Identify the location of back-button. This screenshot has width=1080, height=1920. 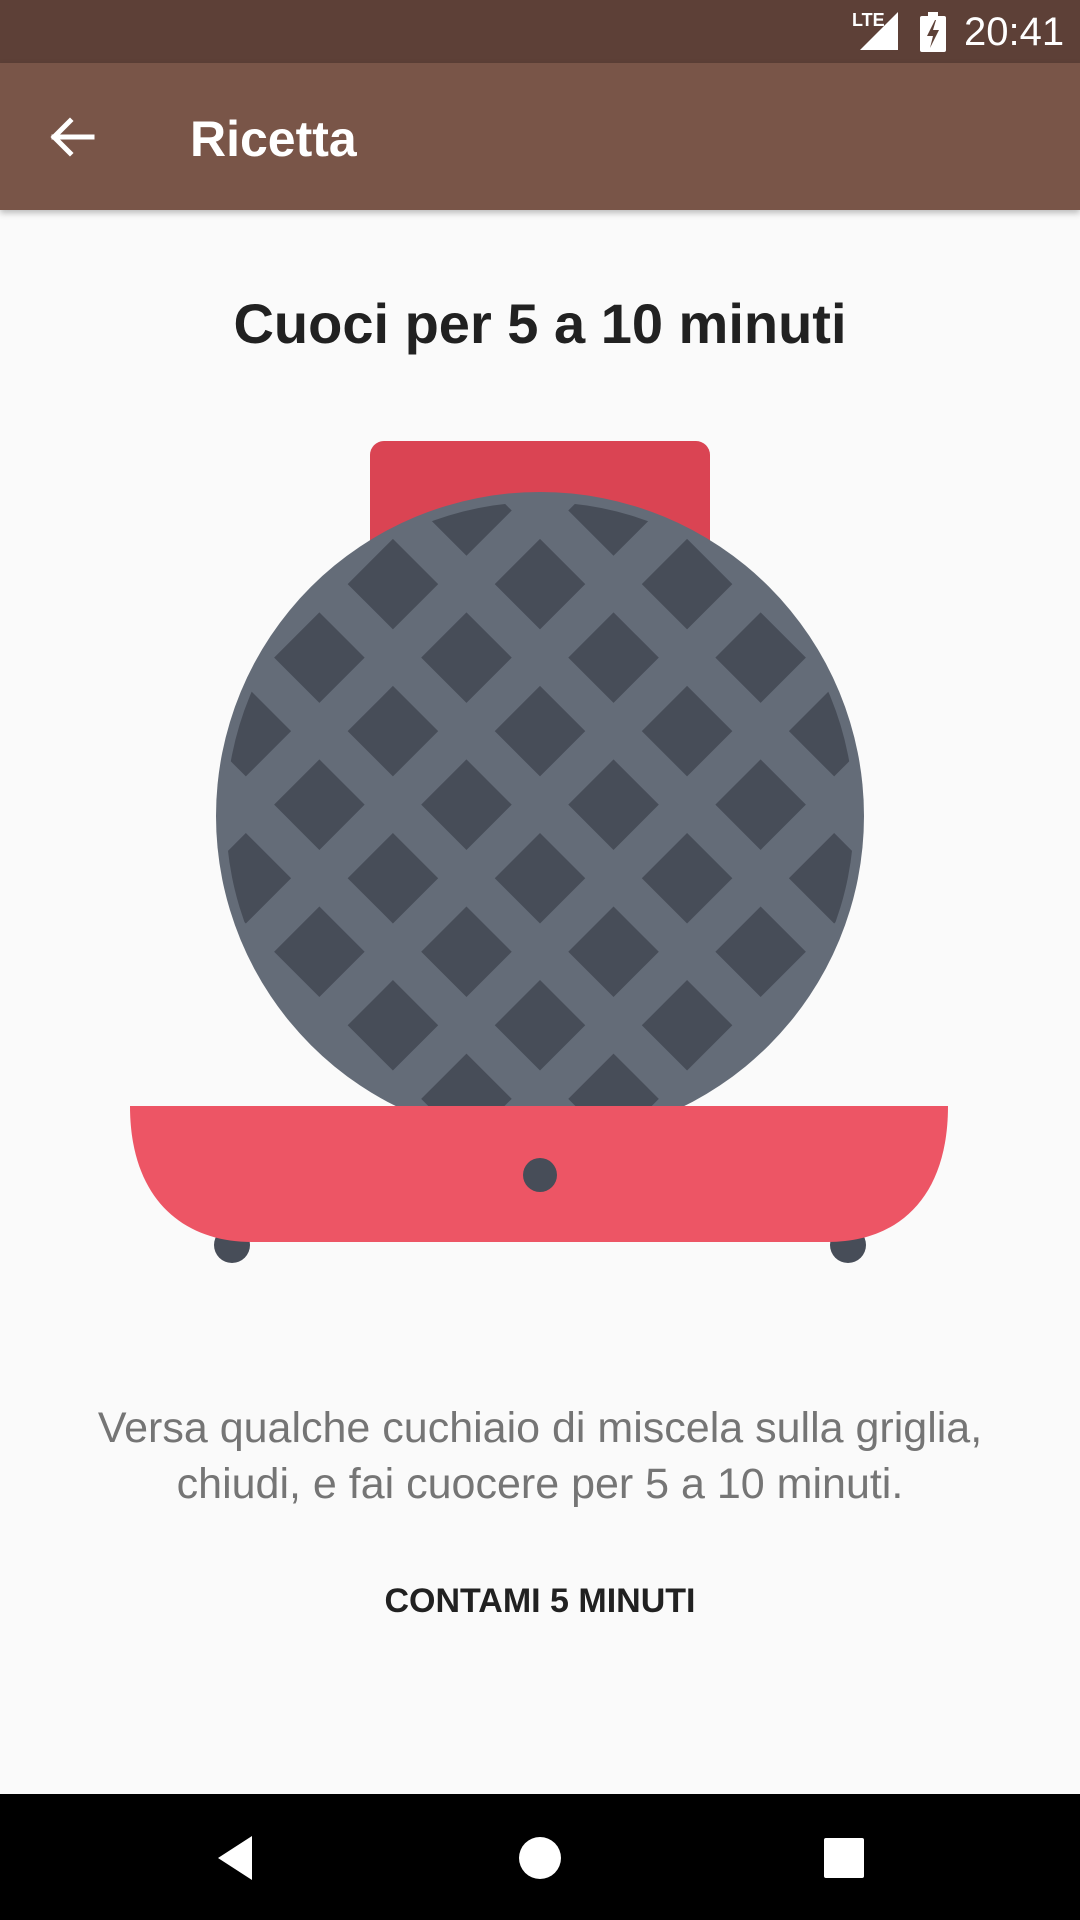
(74, 137).